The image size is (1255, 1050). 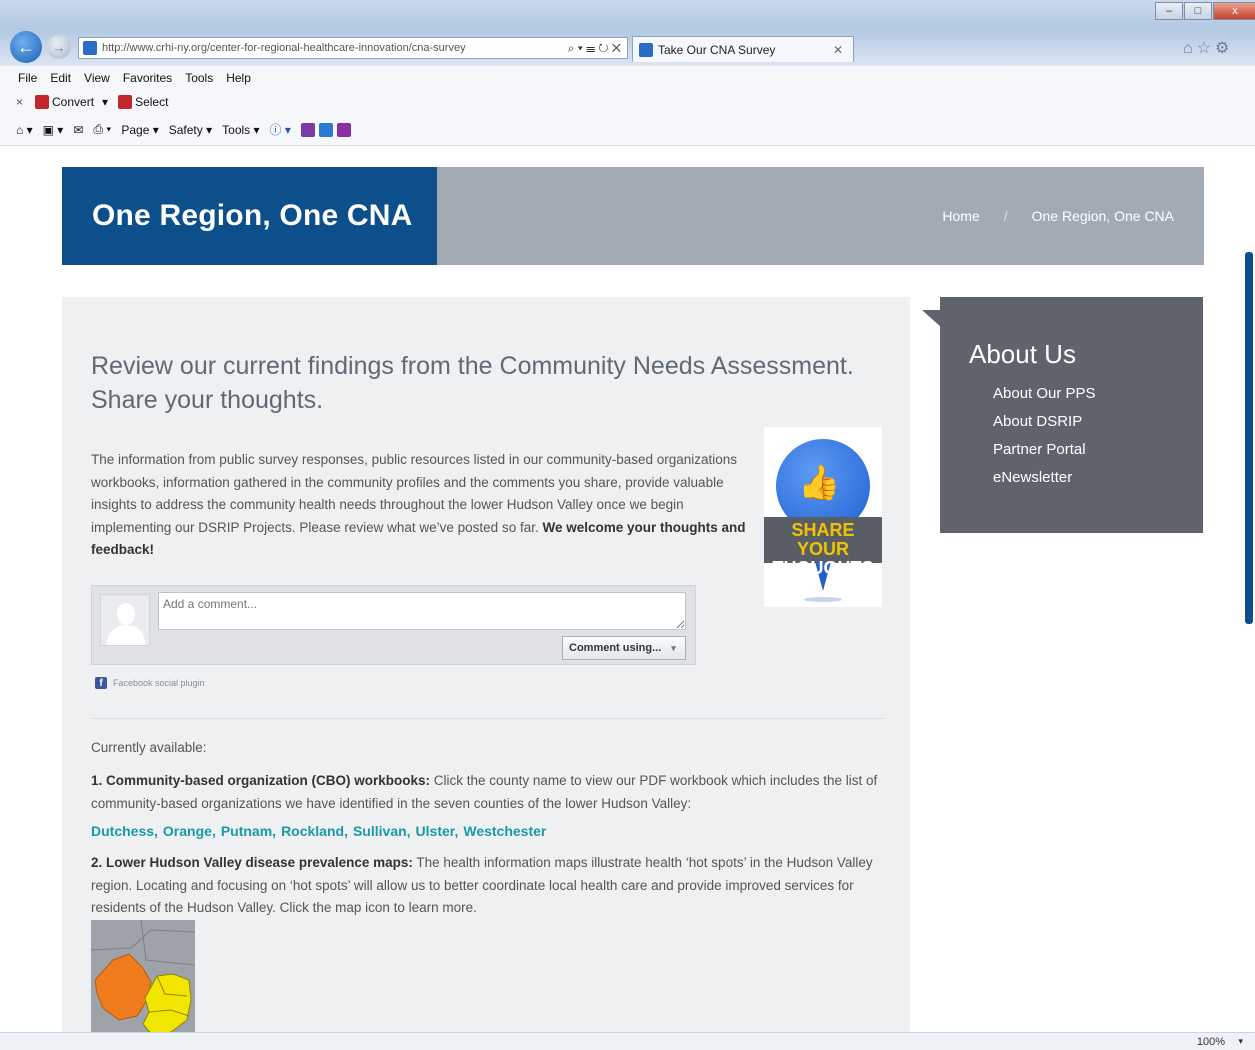 What do you see at coordinates (78, 130) in the screenshot?
I see `mail-icon: ✉` at bounding box center [78, 130].